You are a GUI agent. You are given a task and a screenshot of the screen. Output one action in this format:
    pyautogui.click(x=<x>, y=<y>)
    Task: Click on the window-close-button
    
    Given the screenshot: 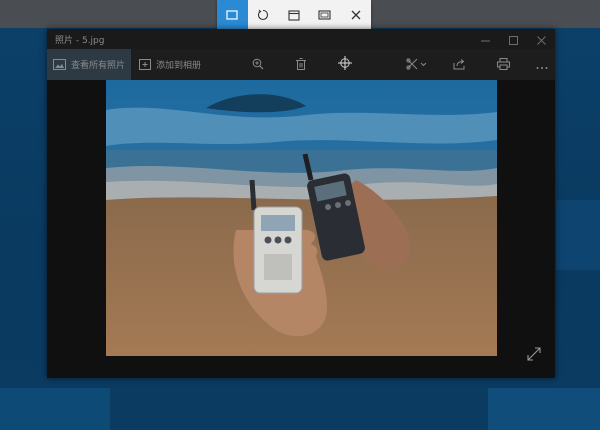 What is the action you would take?
    pyautogui.click(x=541, y=39)
    